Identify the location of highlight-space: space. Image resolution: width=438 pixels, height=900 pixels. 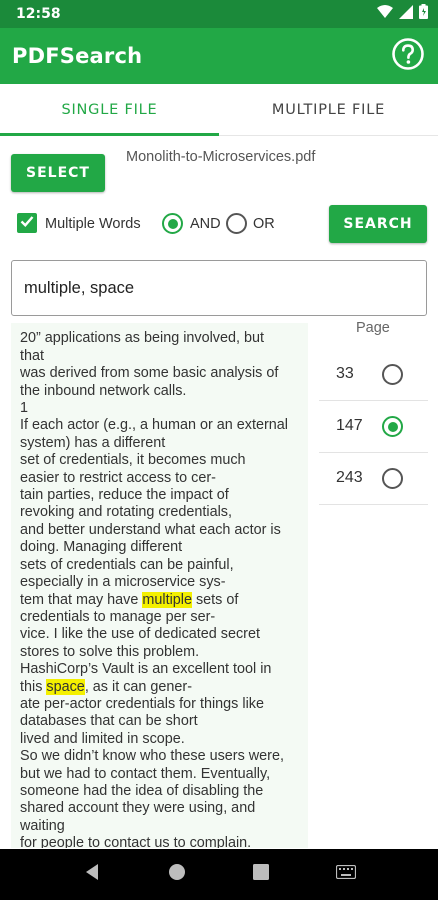
(65, 686).